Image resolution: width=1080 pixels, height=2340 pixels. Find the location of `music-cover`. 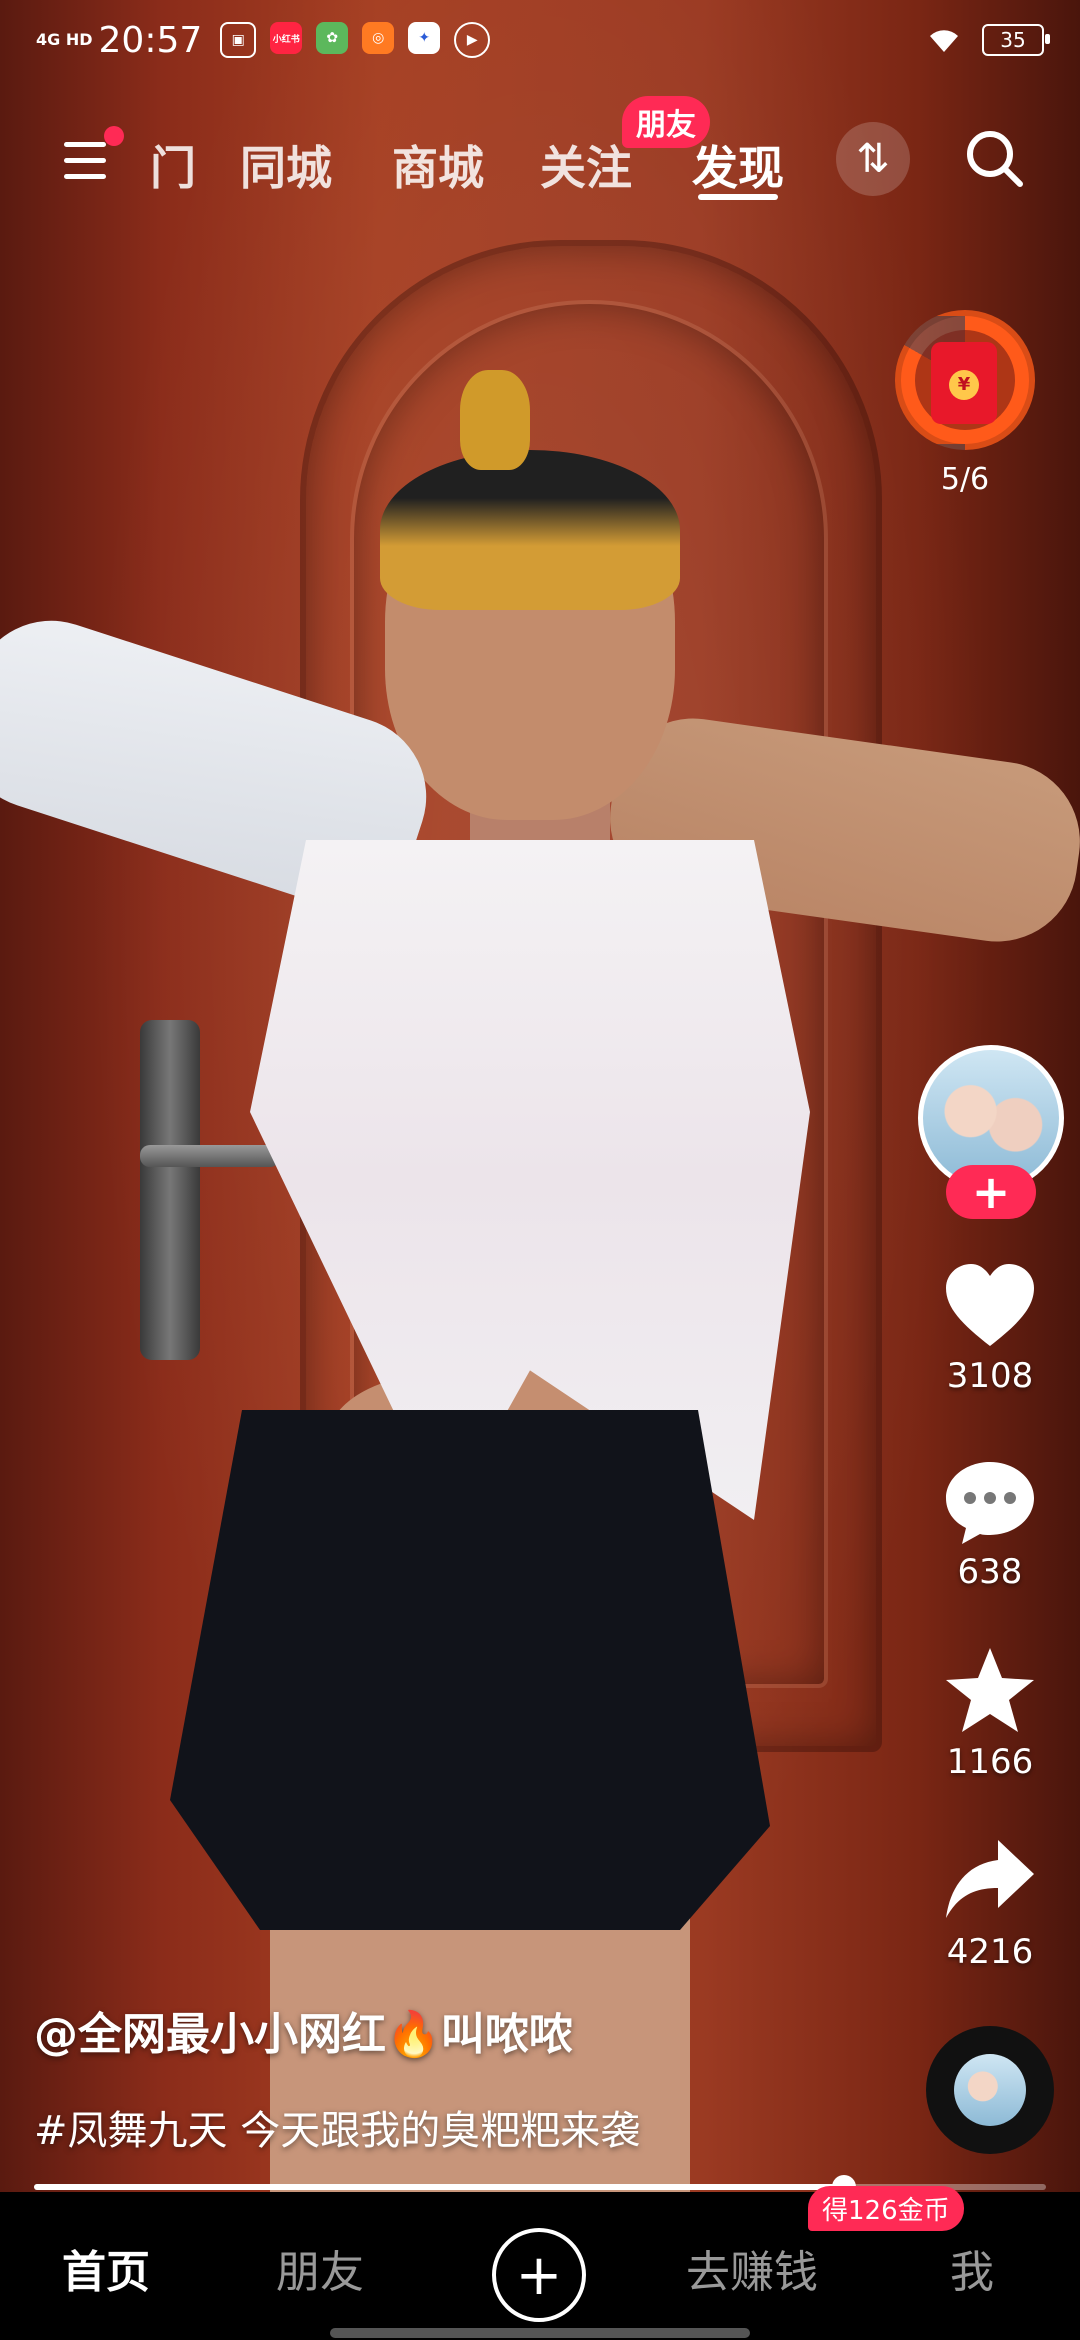

music-cover is located at coordinates (990, 2090).